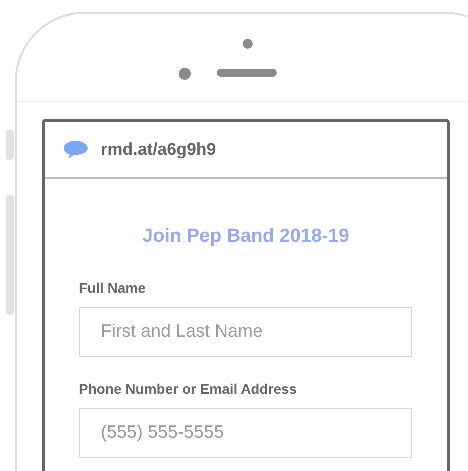  I want to click on field-label: Phone Number or Email Address, so click(188, 389).